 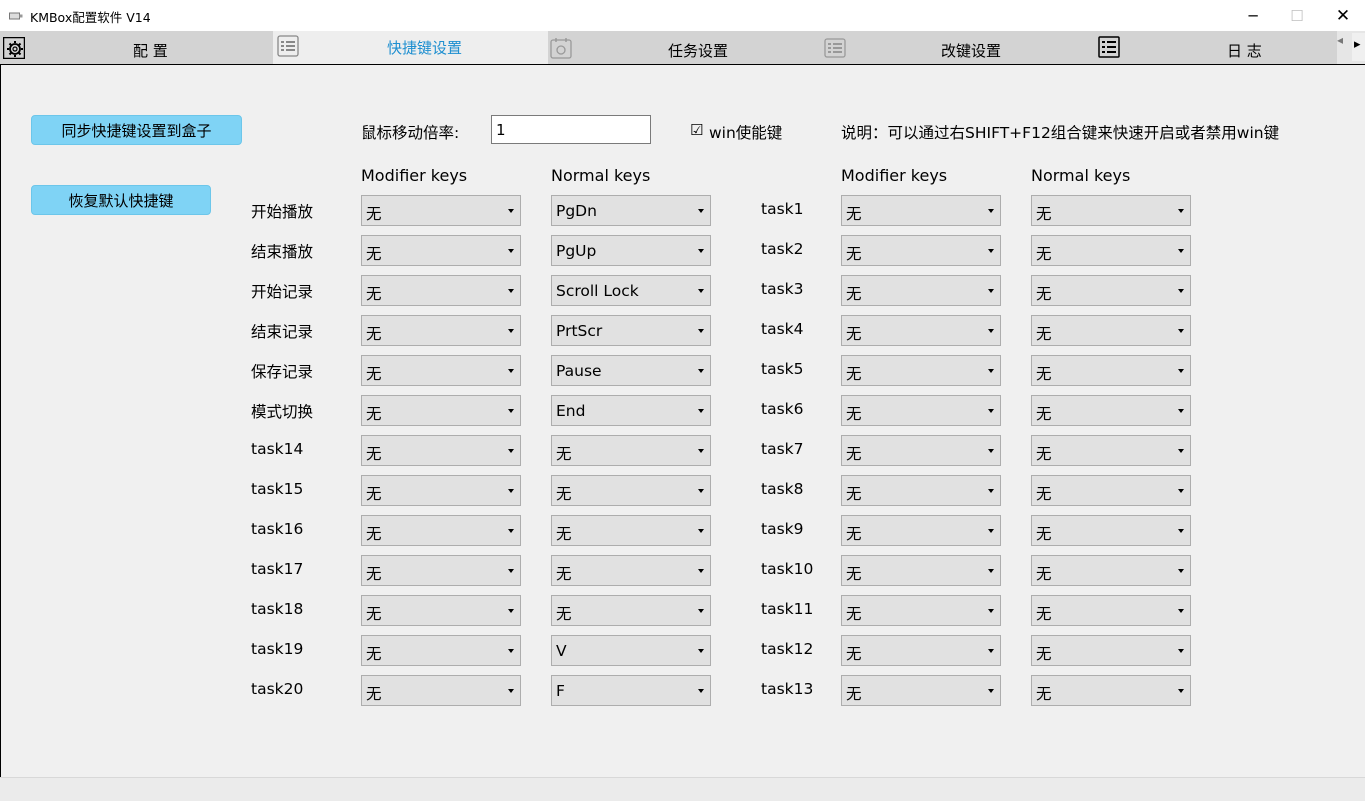 What do you see at coordinates (1340, 40) in the screenshot?
I see `tab-scroll-left-icon: ◂` at bounding box center [1340, 40].